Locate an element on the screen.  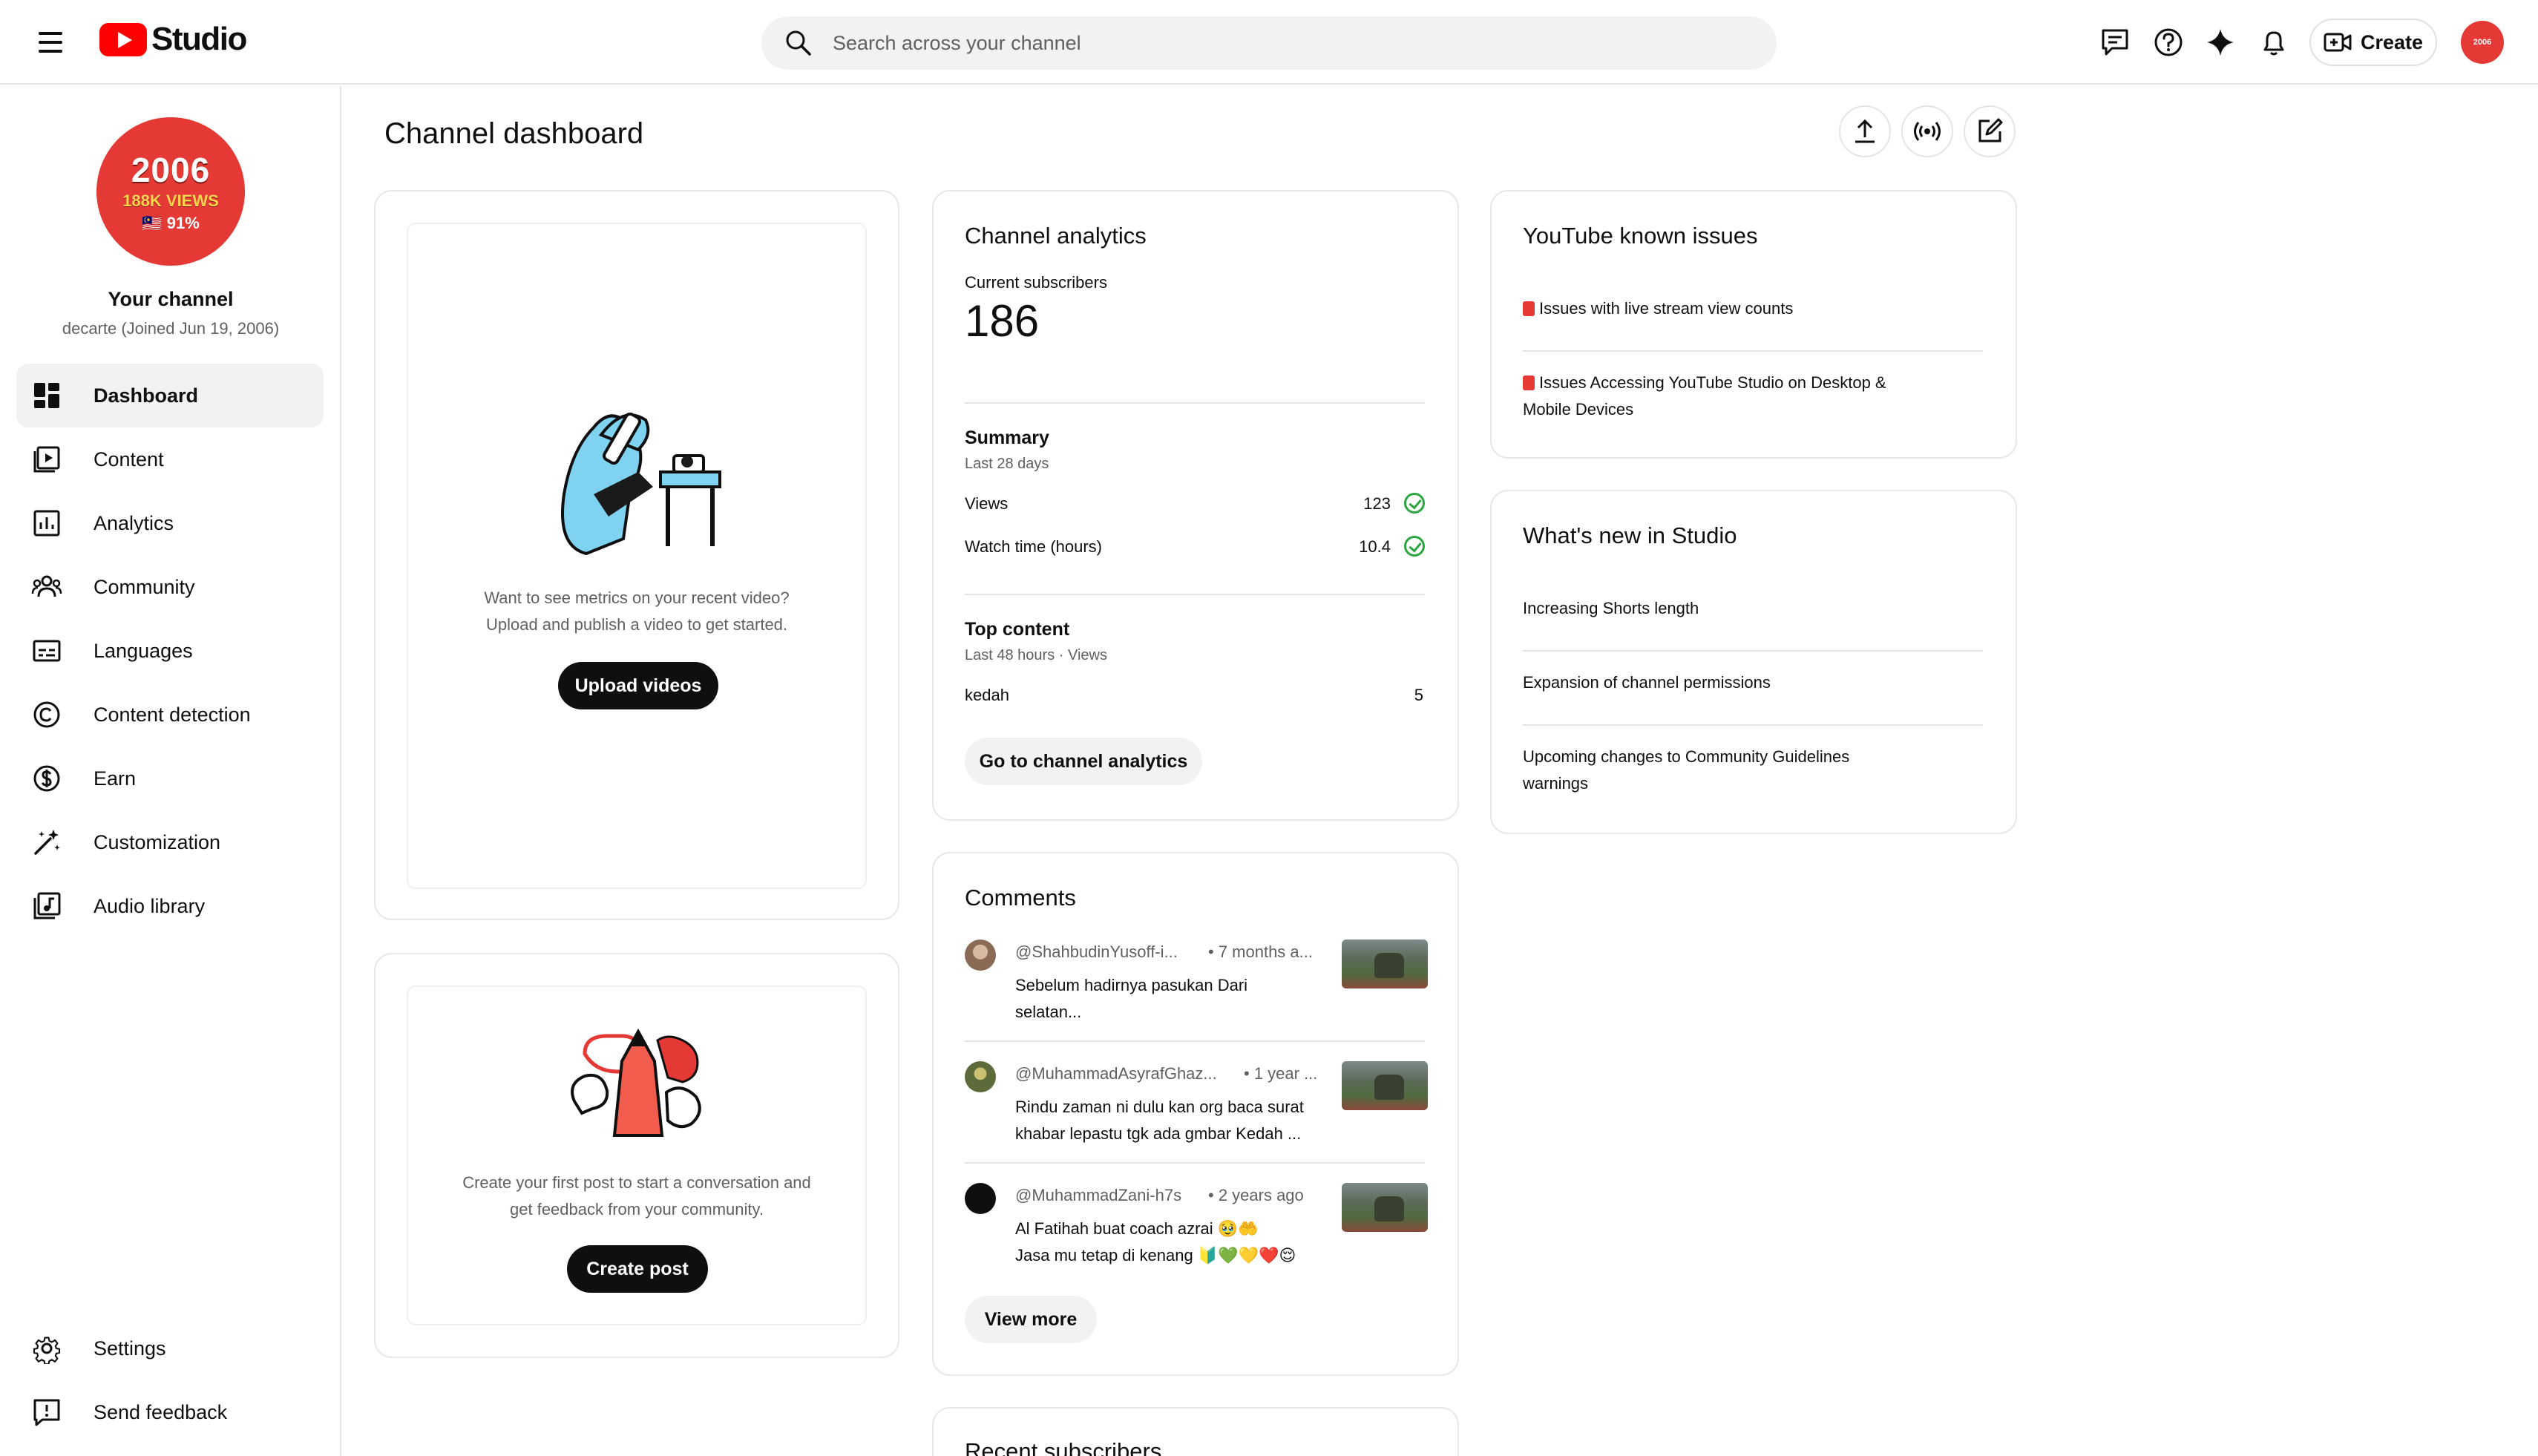
gear-icon is located at coordinates (47, 1351).